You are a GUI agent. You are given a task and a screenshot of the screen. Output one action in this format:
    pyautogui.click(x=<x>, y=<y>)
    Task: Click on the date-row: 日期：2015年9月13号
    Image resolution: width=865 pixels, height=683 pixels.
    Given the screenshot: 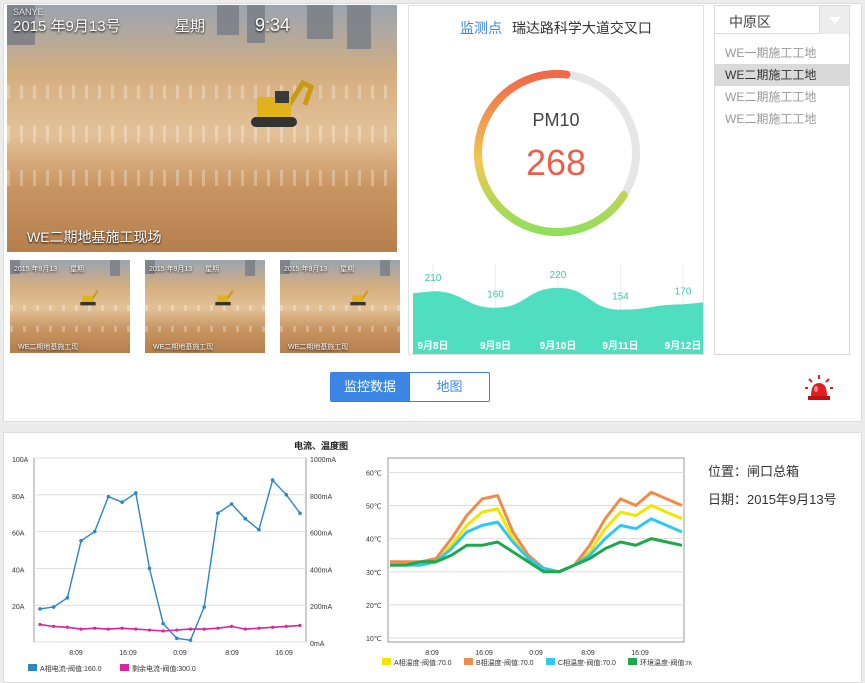 What is the action you would take?
    pyautogui.click(x=772, y=500)
    